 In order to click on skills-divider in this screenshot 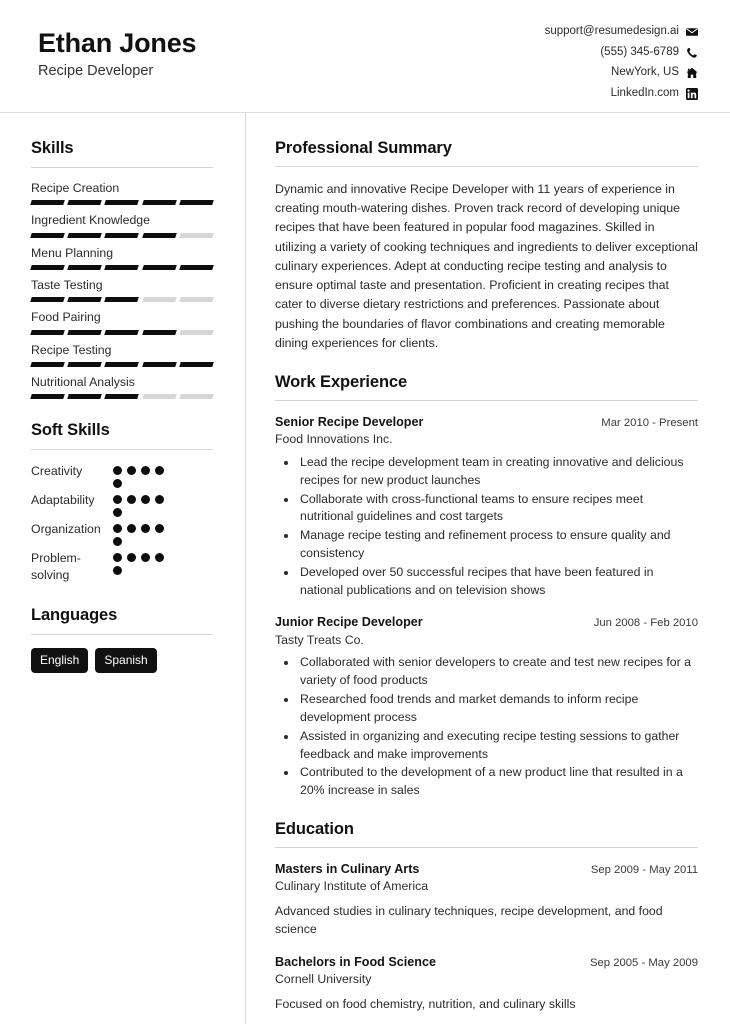, I will do `click(122, 167)`.